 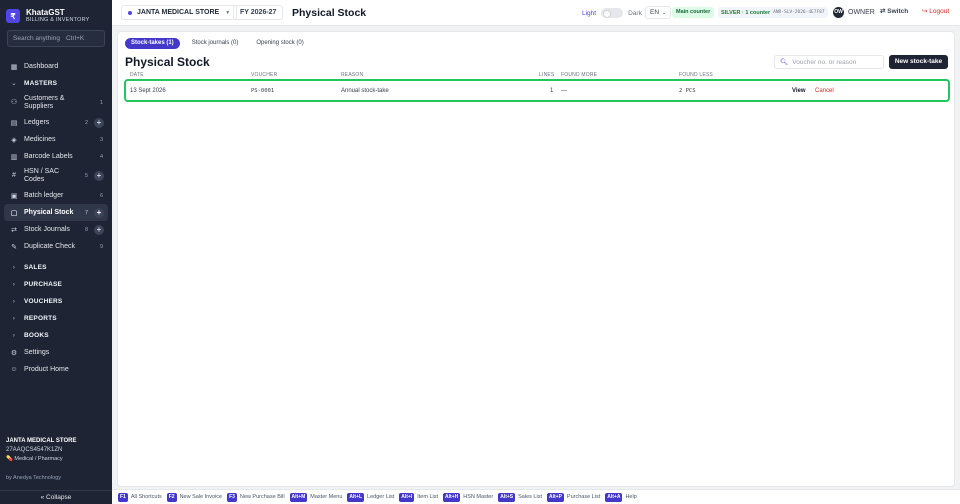 What do you see at coordinates (99, 176) in the screenshot?
I see `add-hsn-button: +` at bounding box center [99, 176].